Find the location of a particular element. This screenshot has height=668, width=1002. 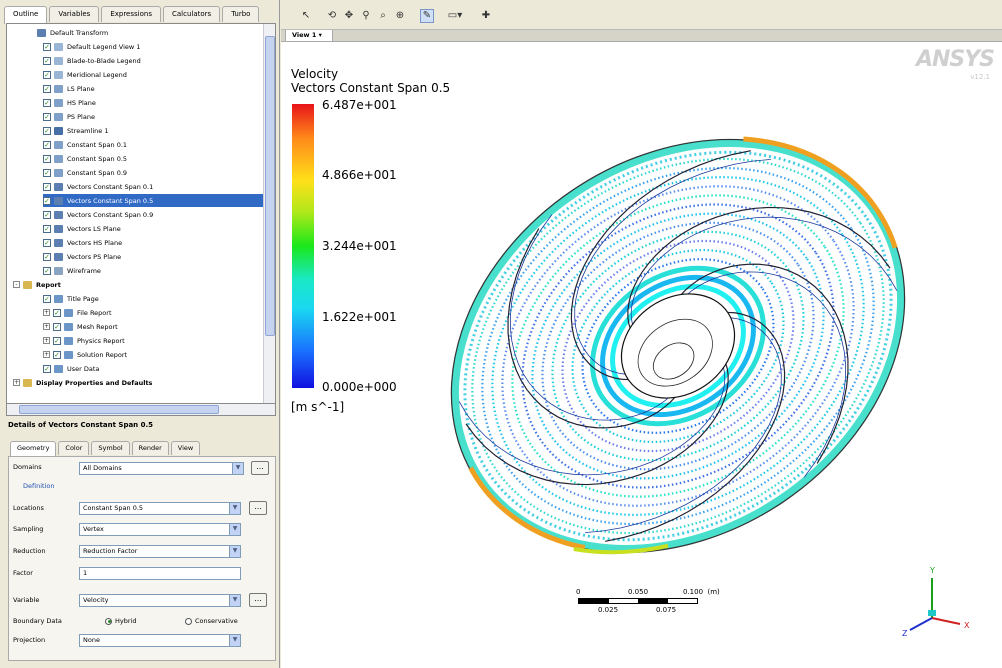

rotate-tool-icon: ⟲ is located at coordinates (332, 16).